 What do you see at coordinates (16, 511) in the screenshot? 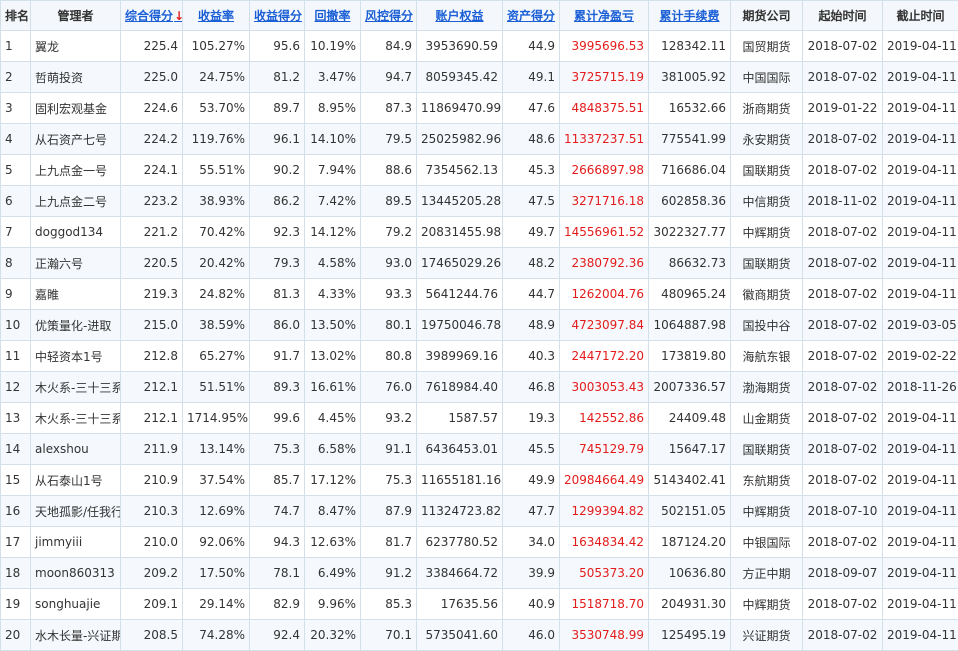
I see `cell-rank: 16` at bounding box center [16, 511].